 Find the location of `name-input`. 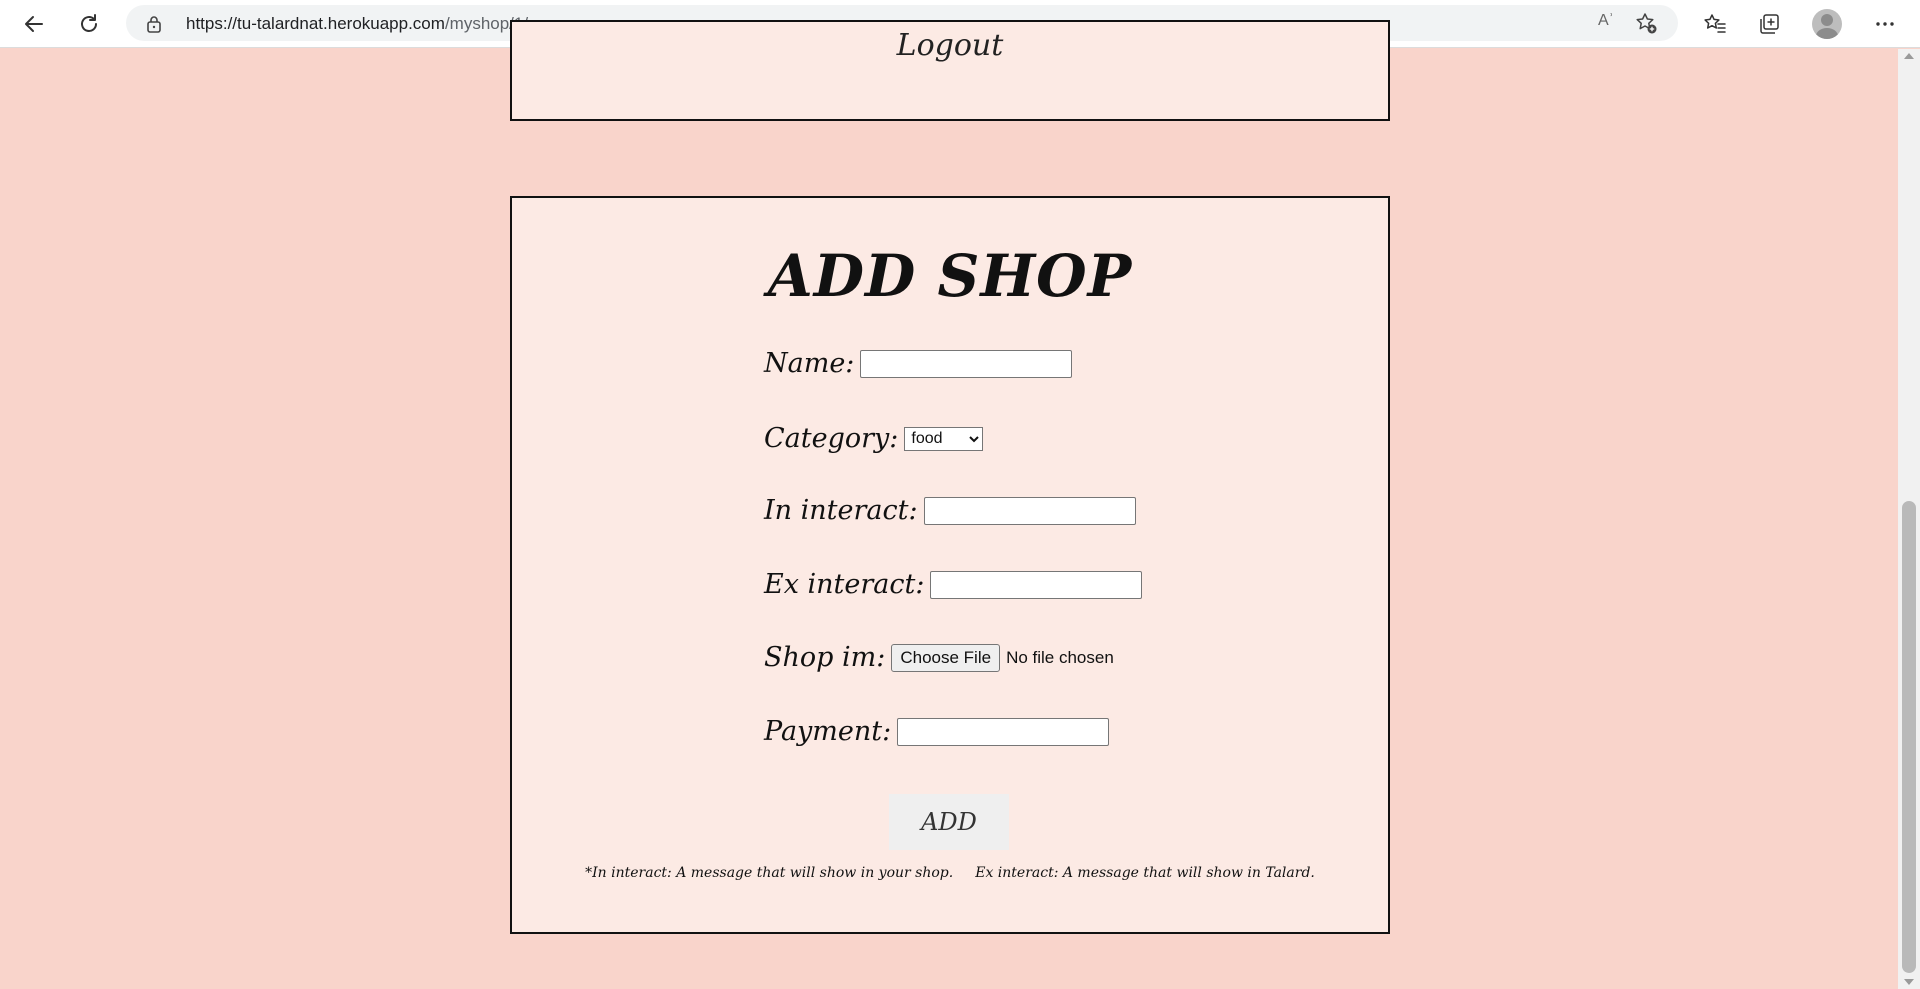

name-input is located at coordinates (966, 363).